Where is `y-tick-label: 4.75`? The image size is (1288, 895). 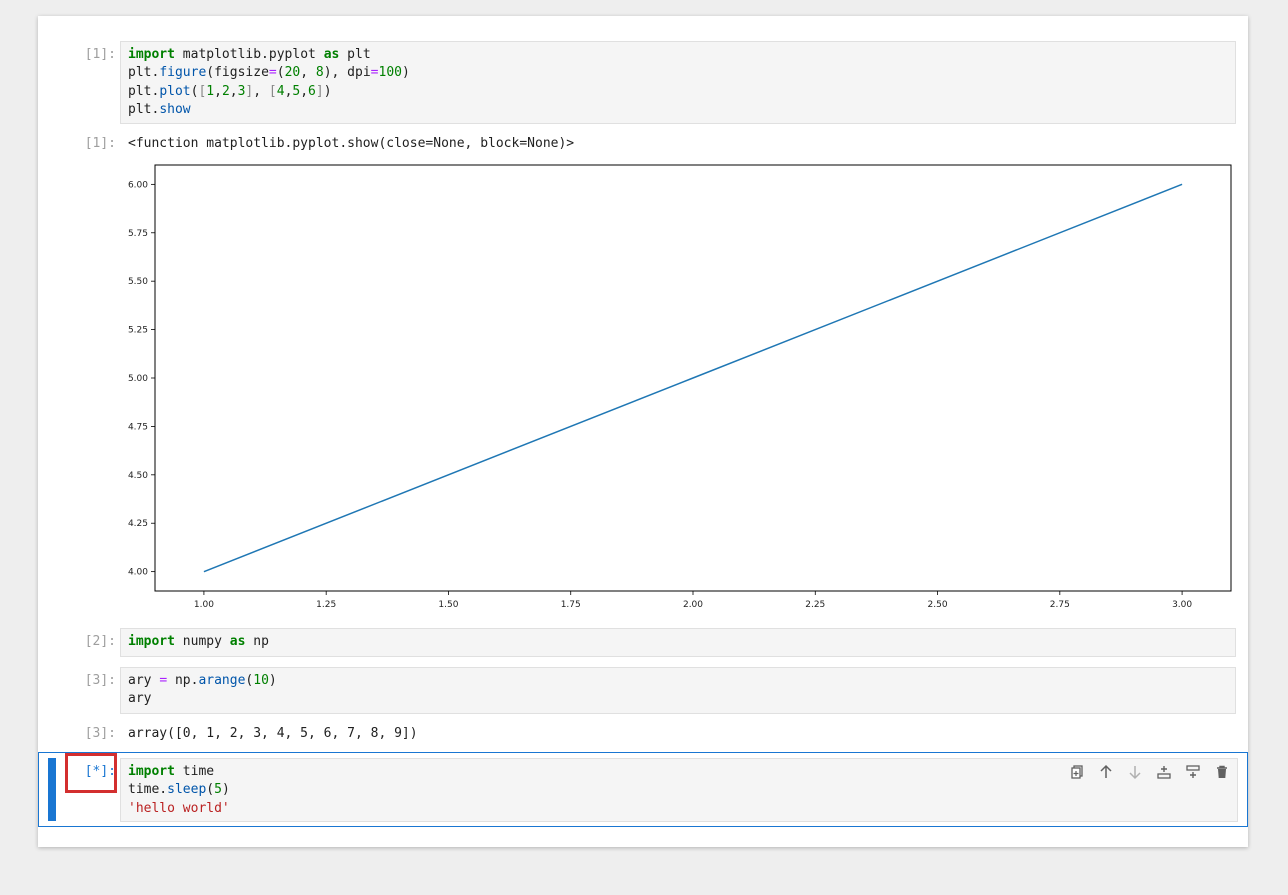 y-tick-label: 4.75 is located at coordinates (138, 427).